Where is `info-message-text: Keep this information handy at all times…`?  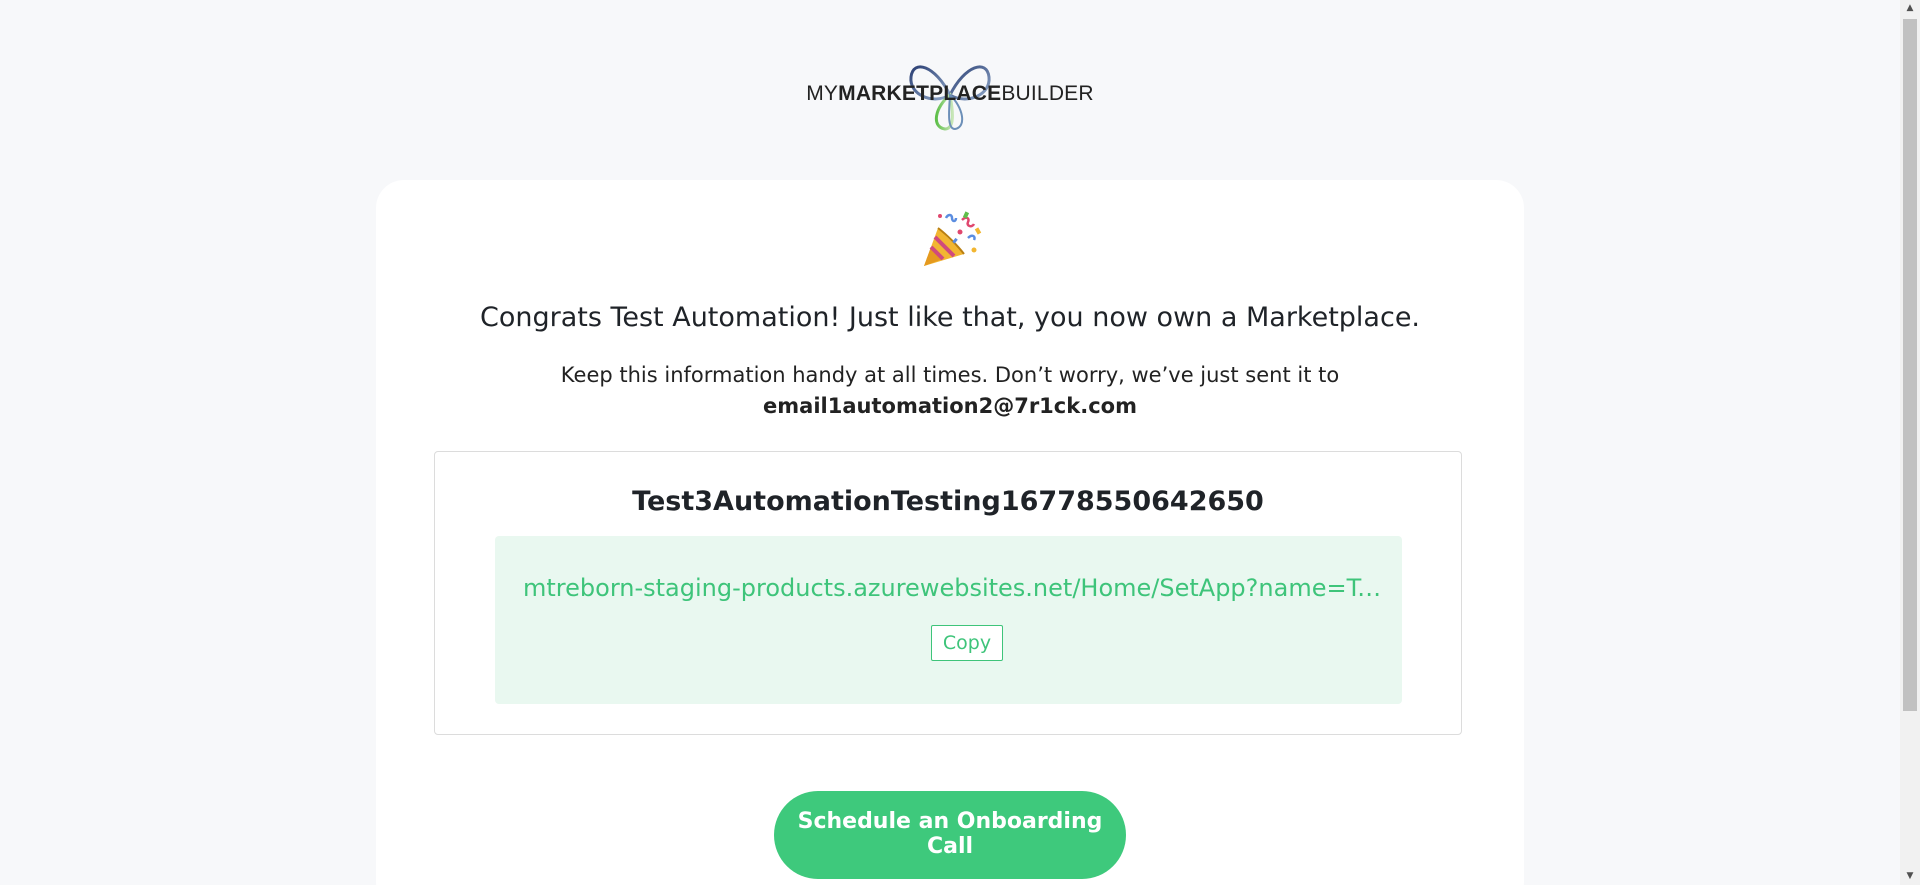
info-message-text: Keep this information handy at all times… is located at coordinates (950, 375).